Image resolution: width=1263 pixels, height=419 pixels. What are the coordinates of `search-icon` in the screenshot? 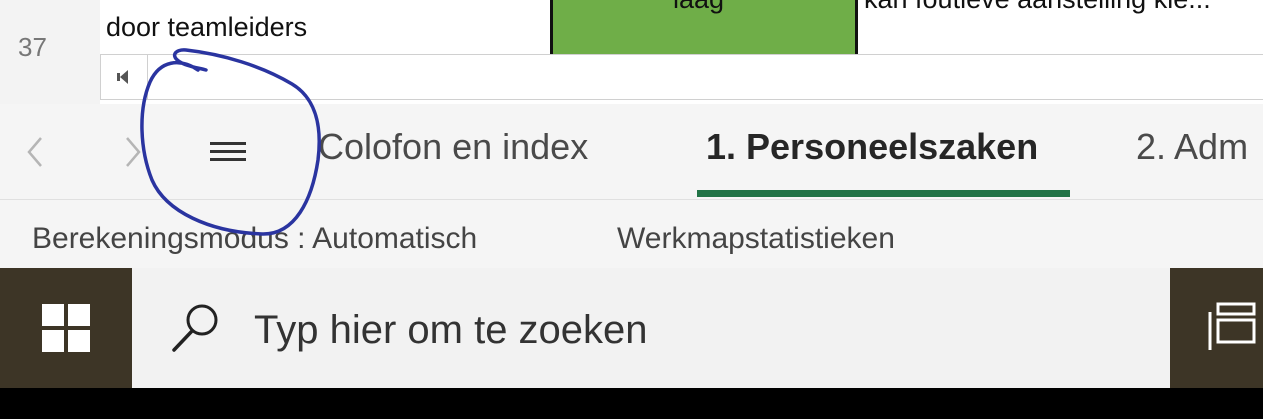 It's located at (195, 328).